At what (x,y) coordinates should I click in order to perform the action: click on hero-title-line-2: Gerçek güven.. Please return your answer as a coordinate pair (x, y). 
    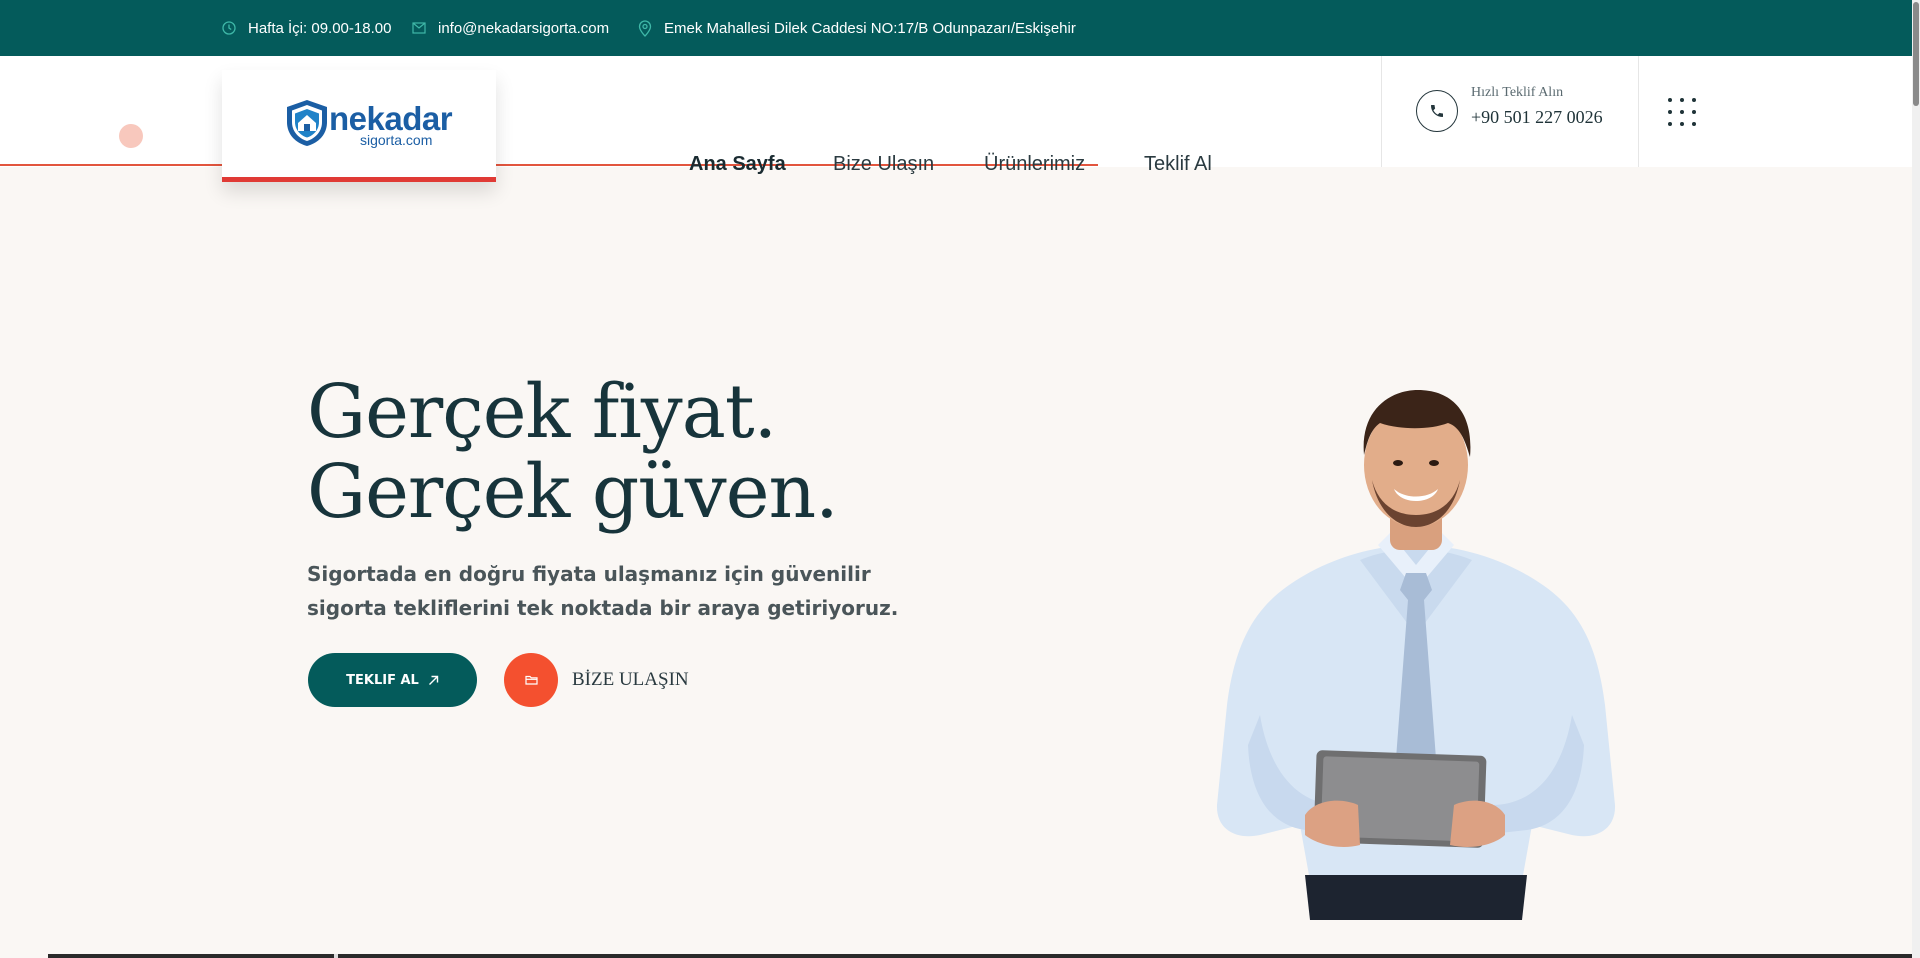
    Looking at the image, I should click on (573, 492).